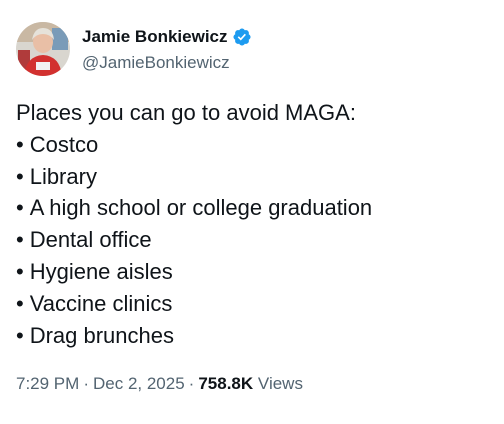 The height and width of the screenshot is (424, 504). Describe the element at coordinates (242, 37) in the screenshot. I see `verified-badge-icon` at that location.